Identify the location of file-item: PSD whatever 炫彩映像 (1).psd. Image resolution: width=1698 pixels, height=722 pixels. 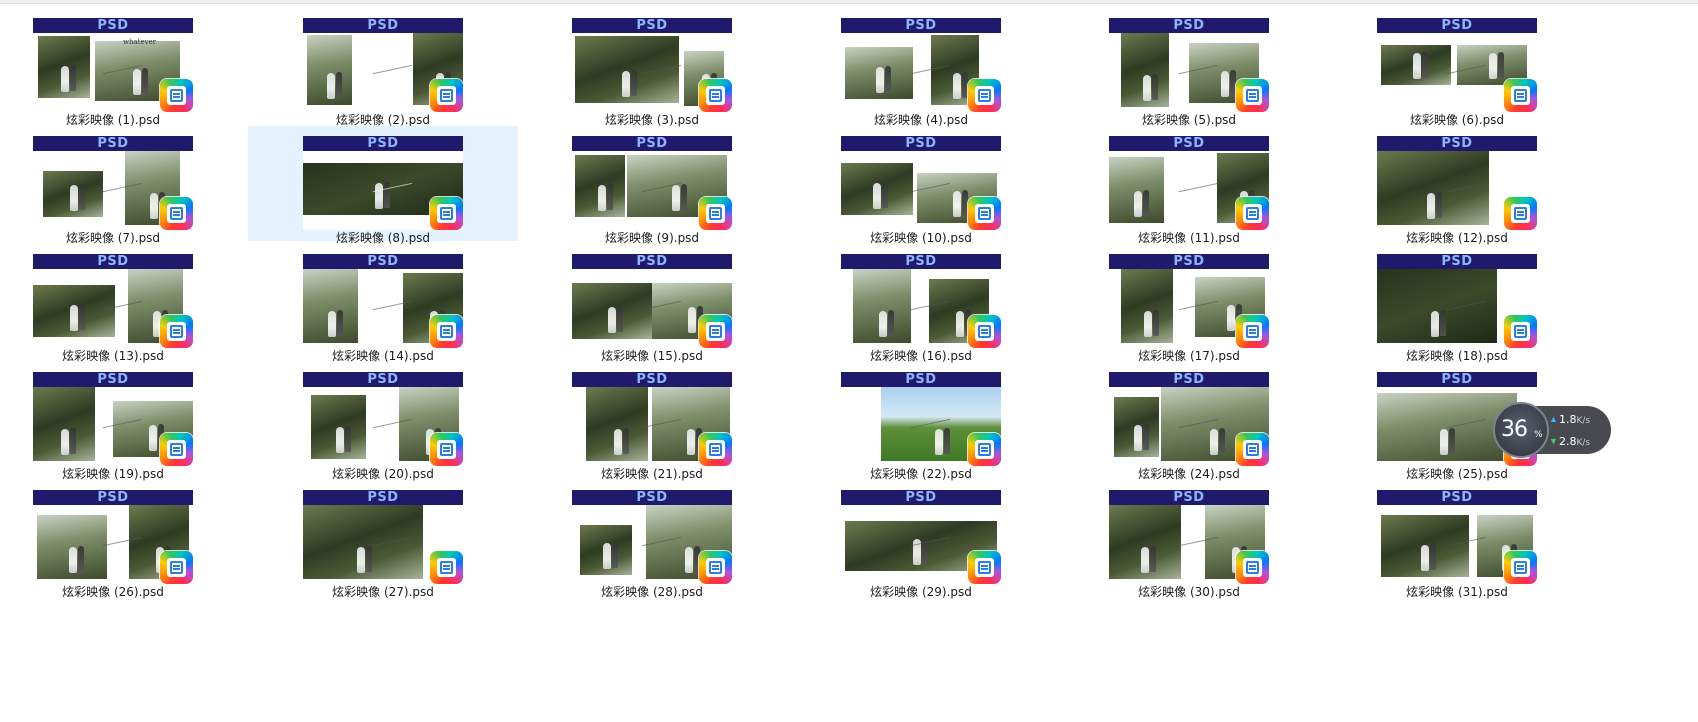
(124, 67).